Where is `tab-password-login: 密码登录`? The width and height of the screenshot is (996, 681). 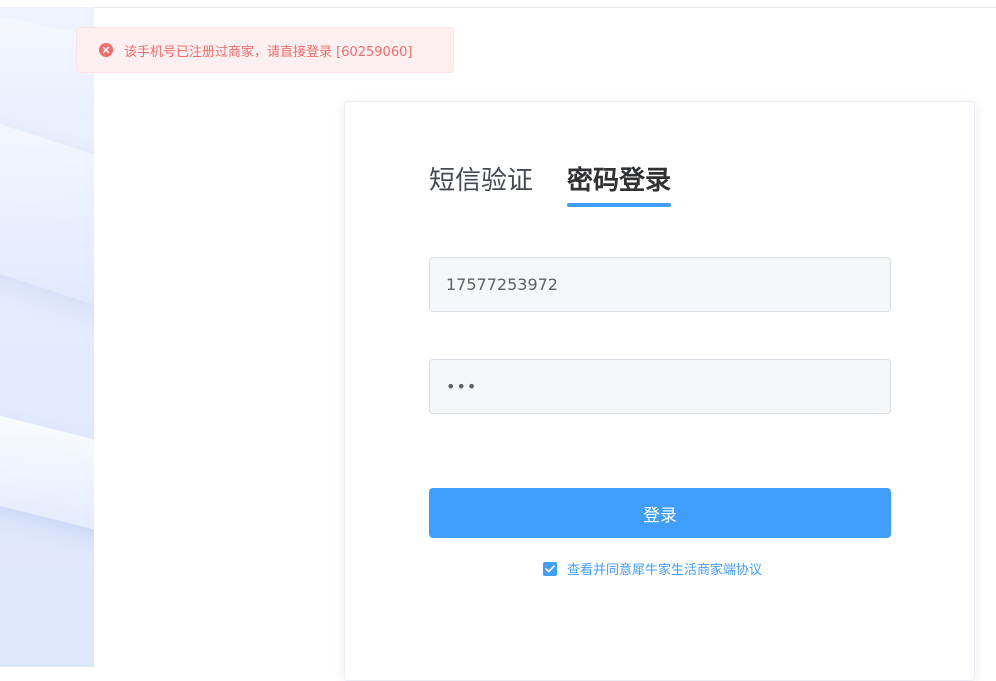
tab-password-login: 密码登录 is located at coordinates (619, 185).